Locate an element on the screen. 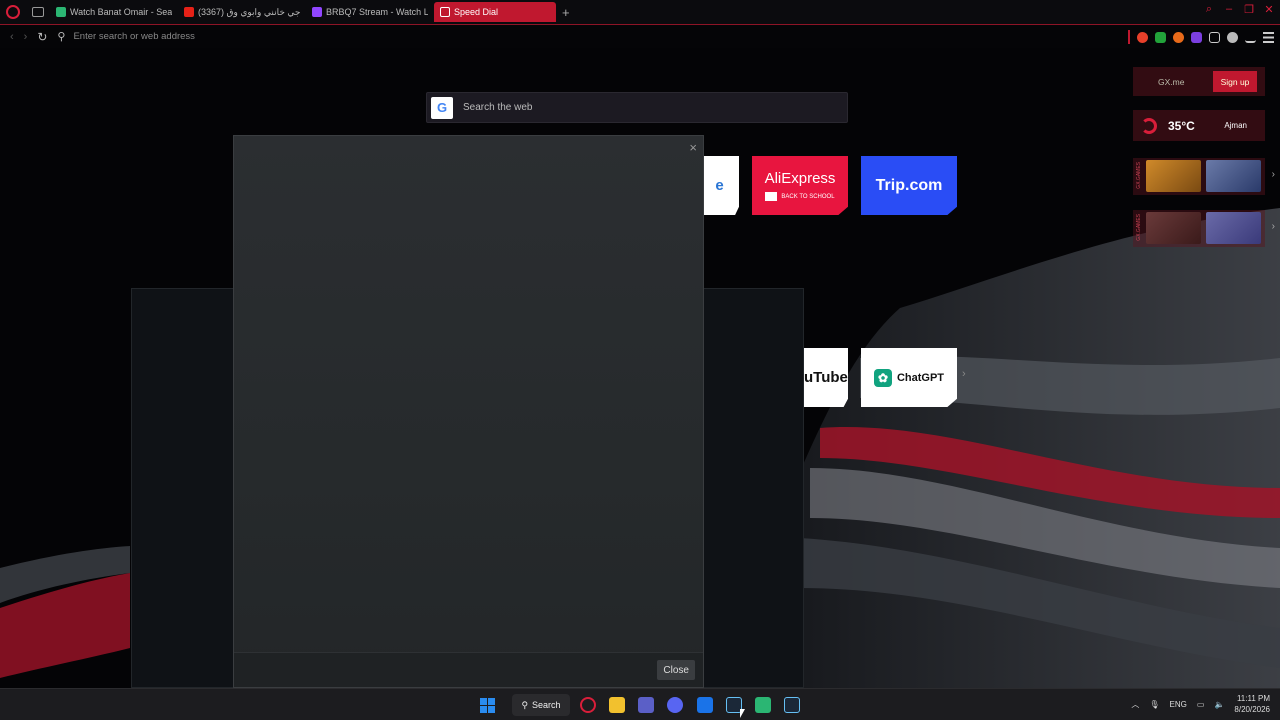  windows-taskbar: ⚲ Search ︿ 🎙 ENG ▭ 🔈 11:11 PM 8/20/2026 is located at coordinates (640, 704).